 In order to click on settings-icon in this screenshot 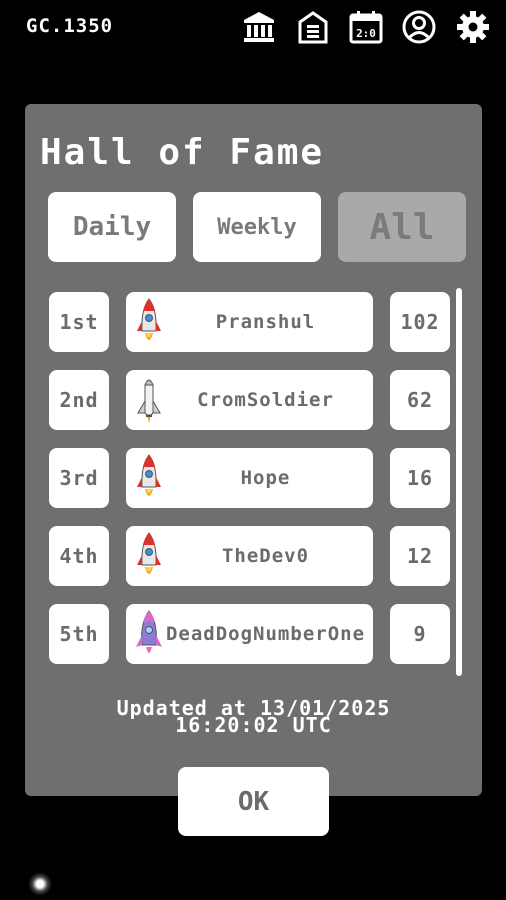, I will do `click(473, 27)`.